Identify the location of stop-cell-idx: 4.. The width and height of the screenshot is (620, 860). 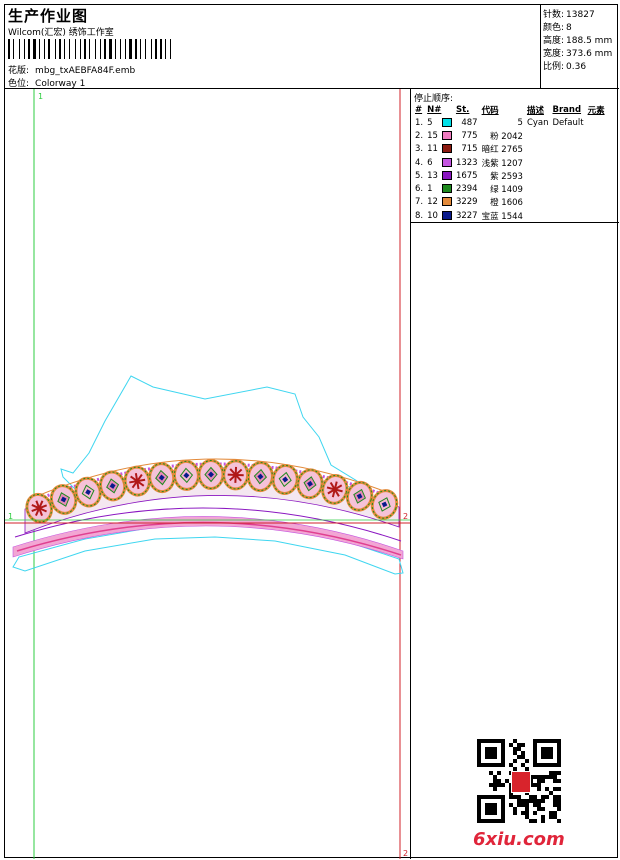
(419, 162).